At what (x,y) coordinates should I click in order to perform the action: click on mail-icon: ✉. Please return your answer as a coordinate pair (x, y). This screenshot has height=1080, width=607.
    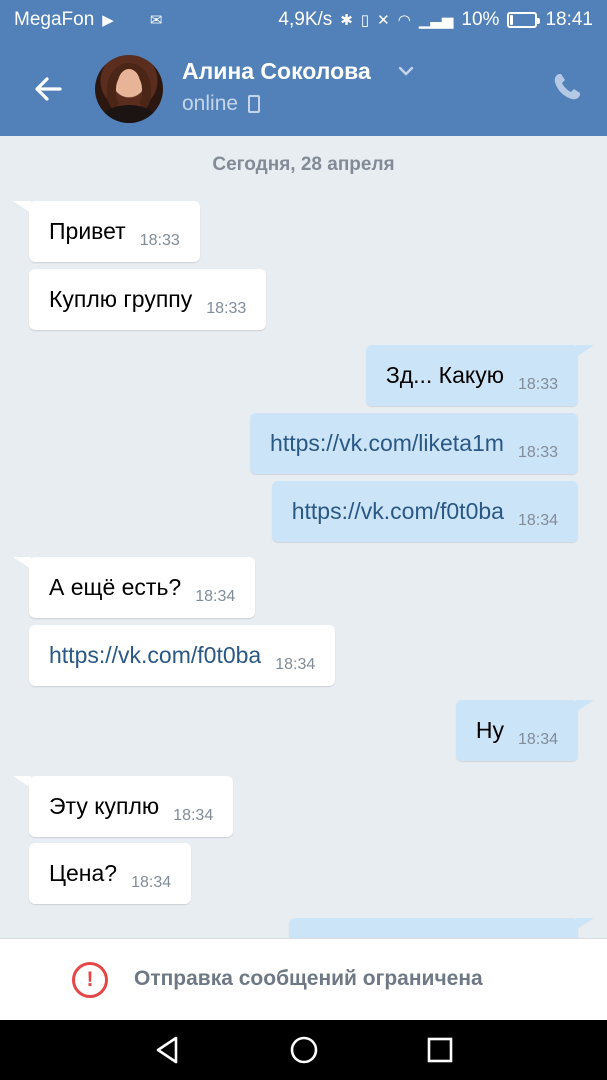
    Looking at the image, I should click on (156, 20).